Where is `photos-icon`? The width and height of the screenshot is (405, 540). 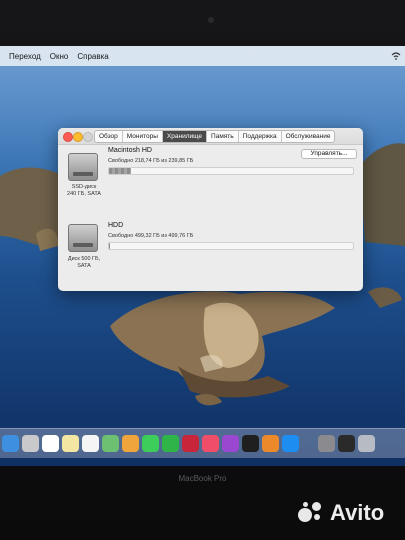 photos-icon is located at coordinates (130, 443).